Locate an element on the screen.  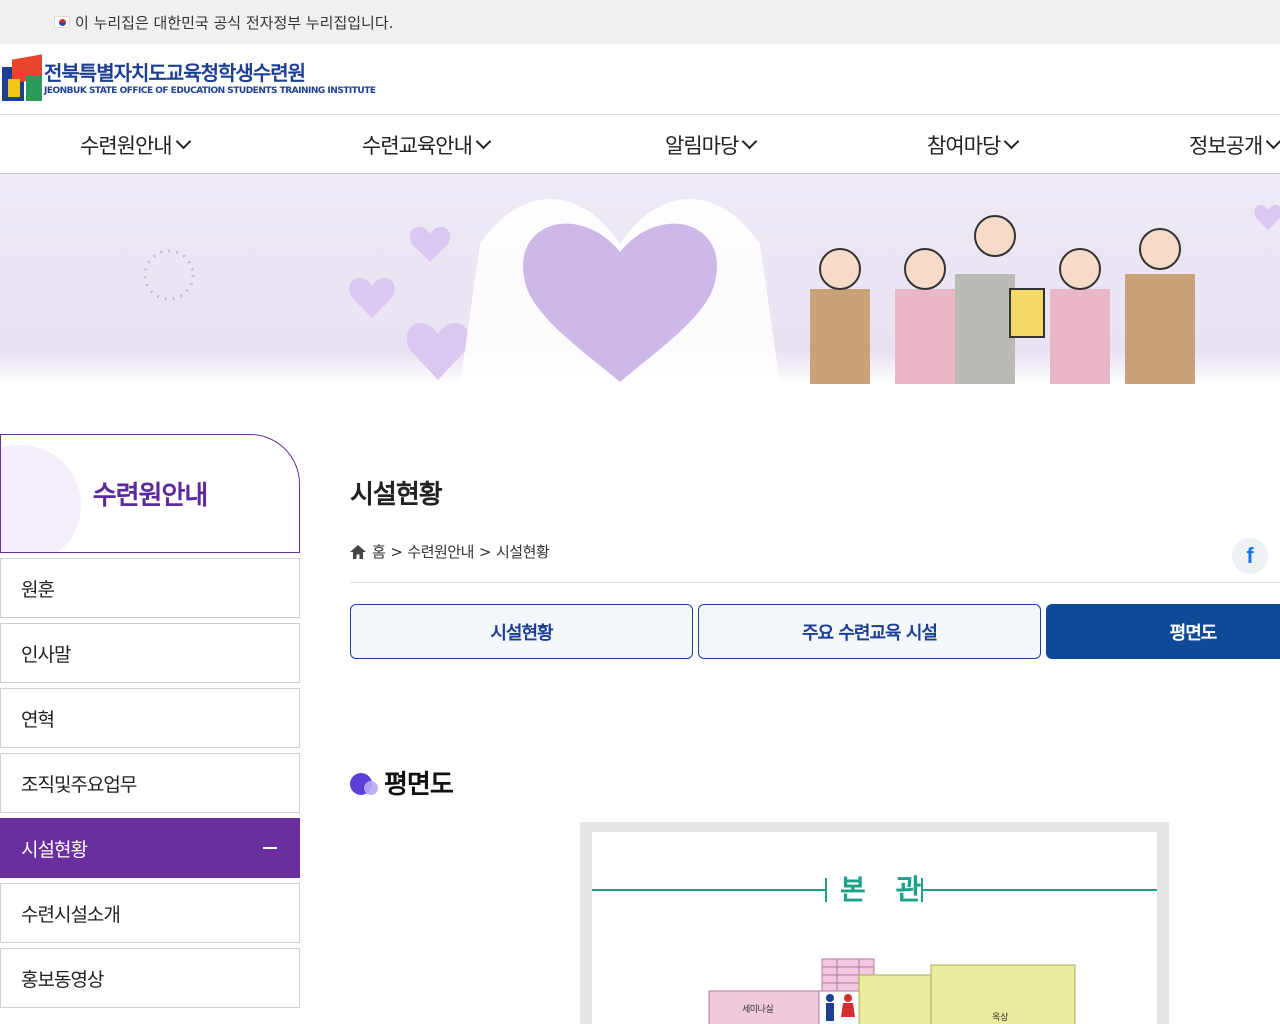
side-nav-item-promo-video: 홍보동영상 is located at coordinates (150, 978).